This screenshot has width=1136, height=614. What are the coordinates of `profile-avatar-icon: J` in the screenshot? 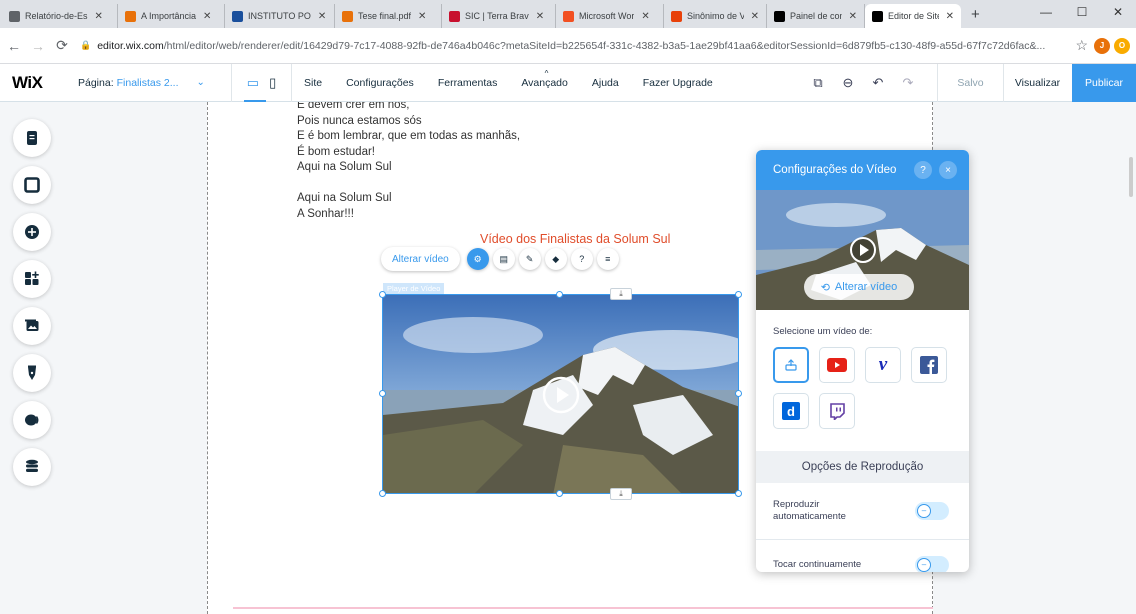 It's located at (1102, 45).